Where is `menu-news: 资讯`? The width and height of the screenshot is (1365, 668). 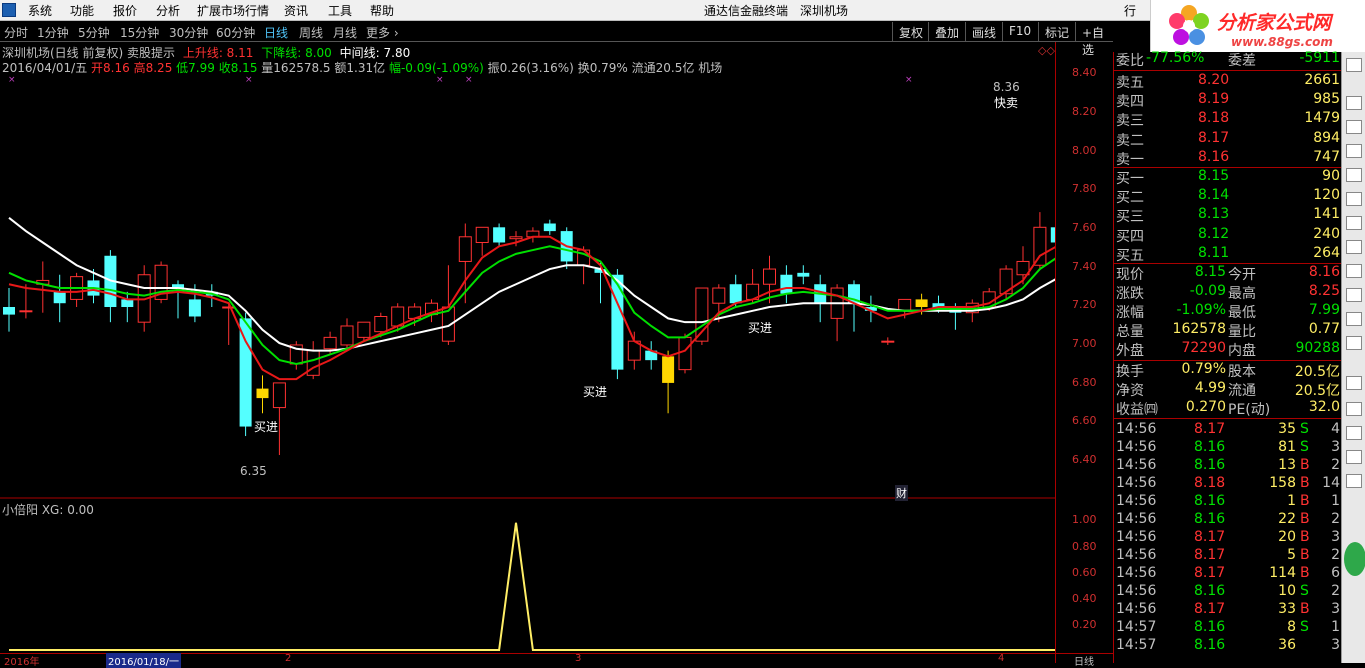
menu-news: 资讯 is located at coordinates (296, 10).